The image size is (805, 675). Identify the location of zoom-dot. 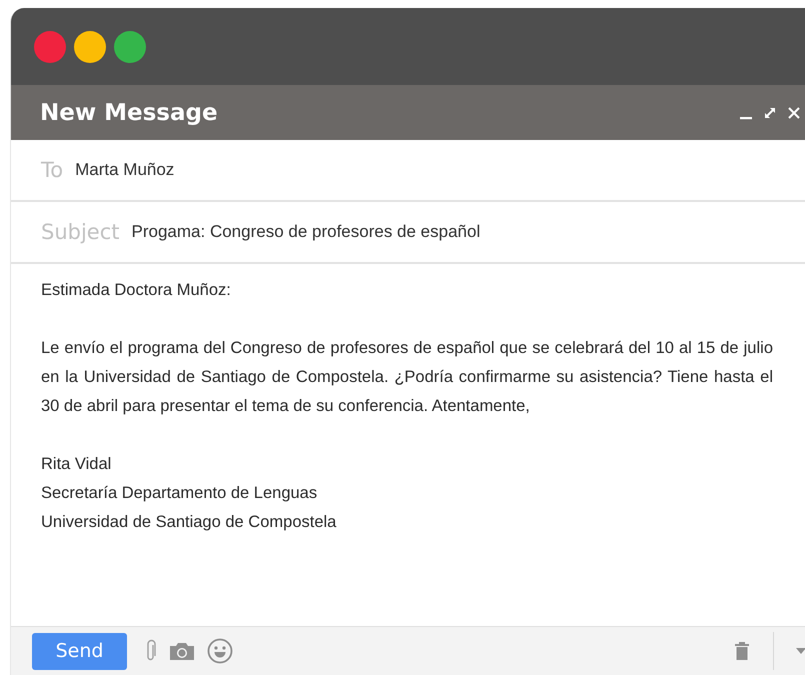
(130, 46).